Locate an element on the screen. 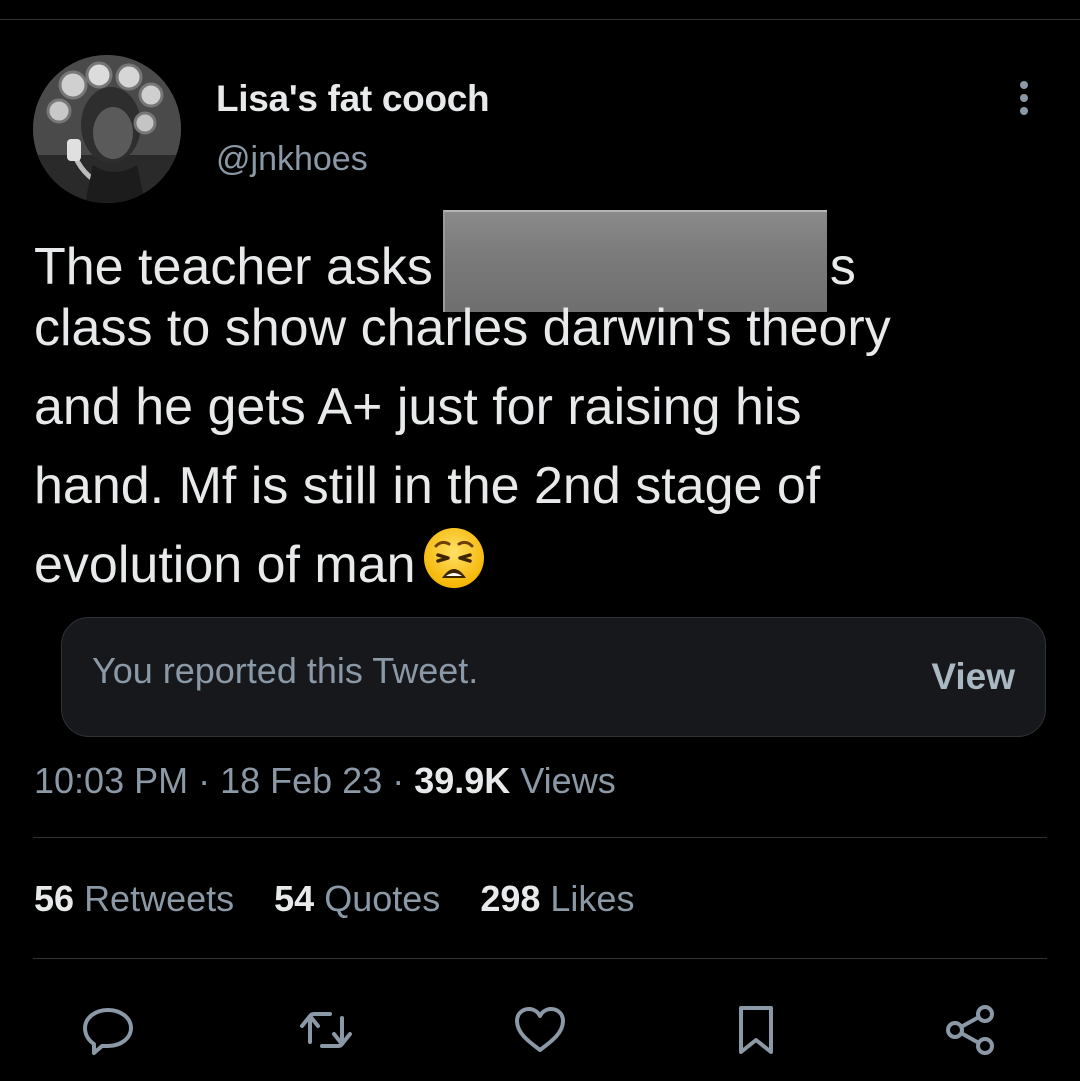  retweets-label: Retweets is located at coordinates (159, 898).